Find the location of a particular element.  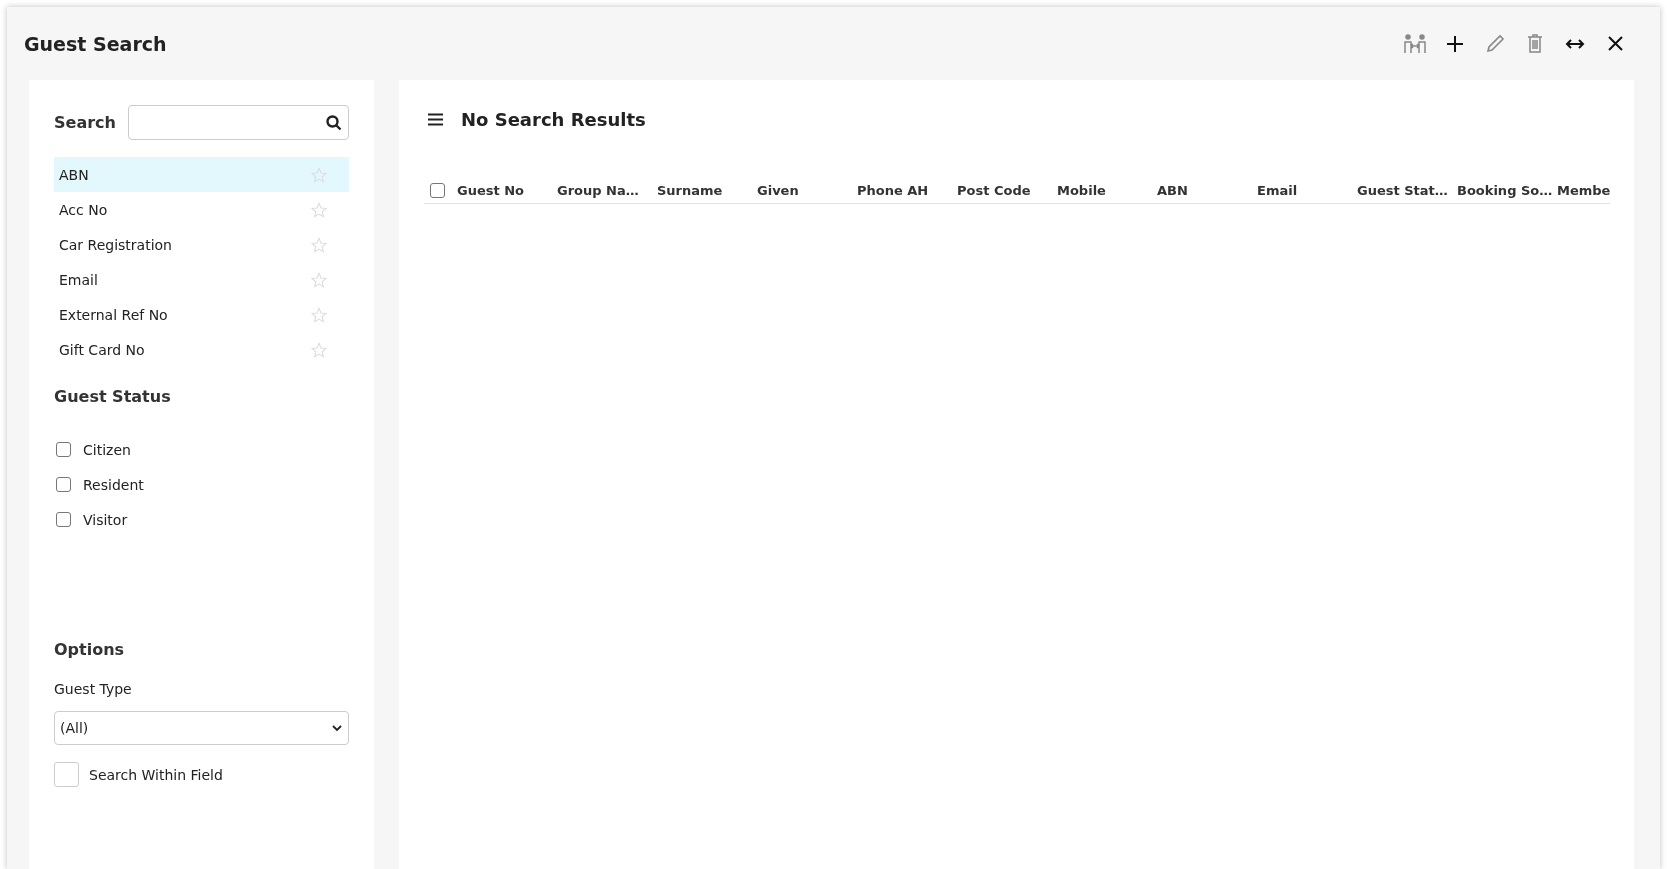

column-header: ABN is located at coordinates (1207, 190).